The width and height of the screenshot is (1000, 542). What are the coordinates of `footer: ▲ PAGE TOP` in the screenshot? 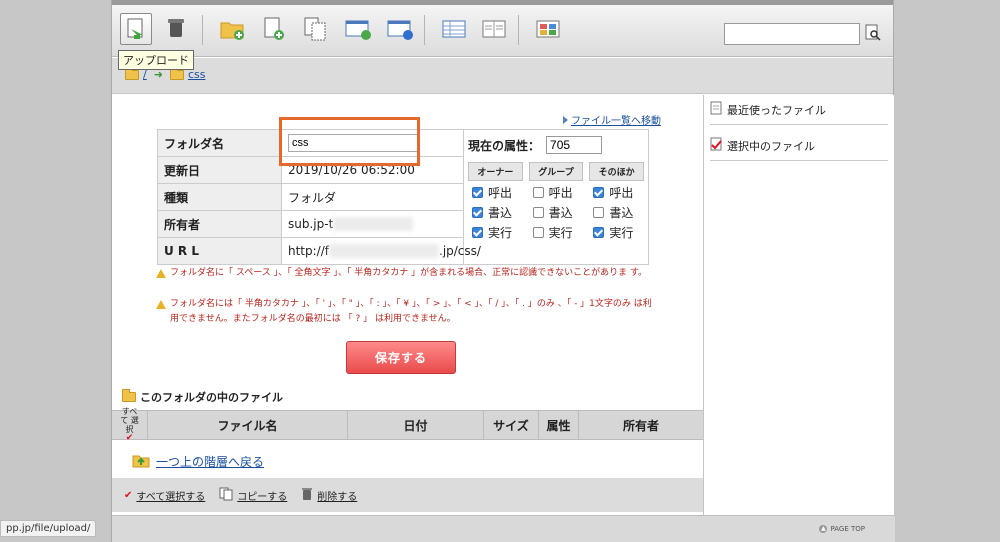 It's located at (503, 528).